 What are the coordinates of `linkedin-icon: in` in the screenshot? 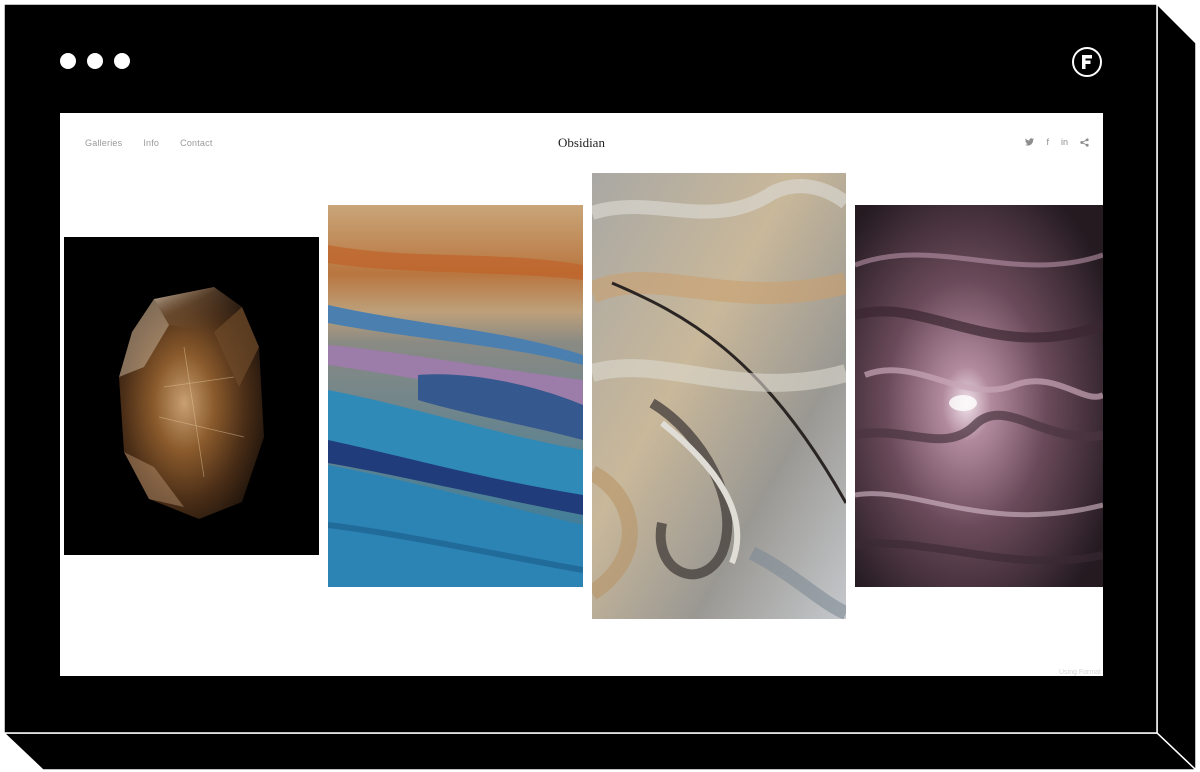 It's located at (1064, 142).